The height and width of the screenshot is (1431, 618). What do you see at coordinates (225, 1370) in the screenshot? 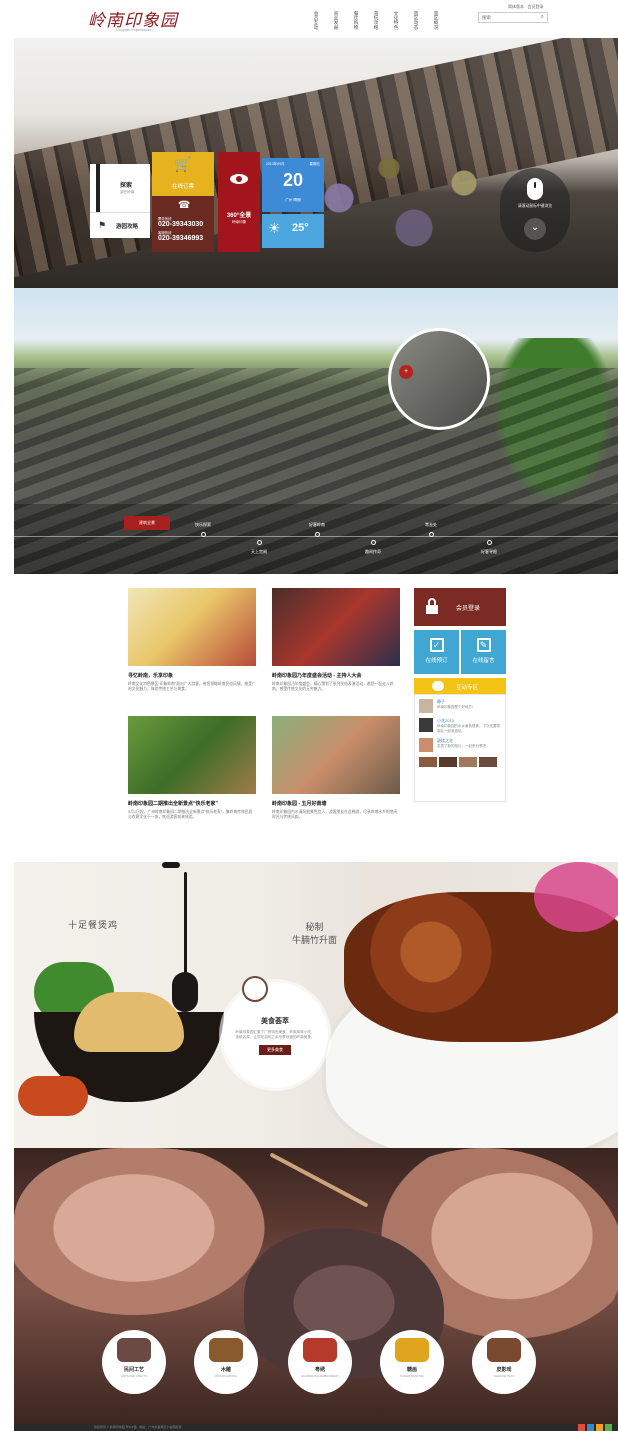
I see `craft-name: 木雕` at bounding box center [225, 1370].